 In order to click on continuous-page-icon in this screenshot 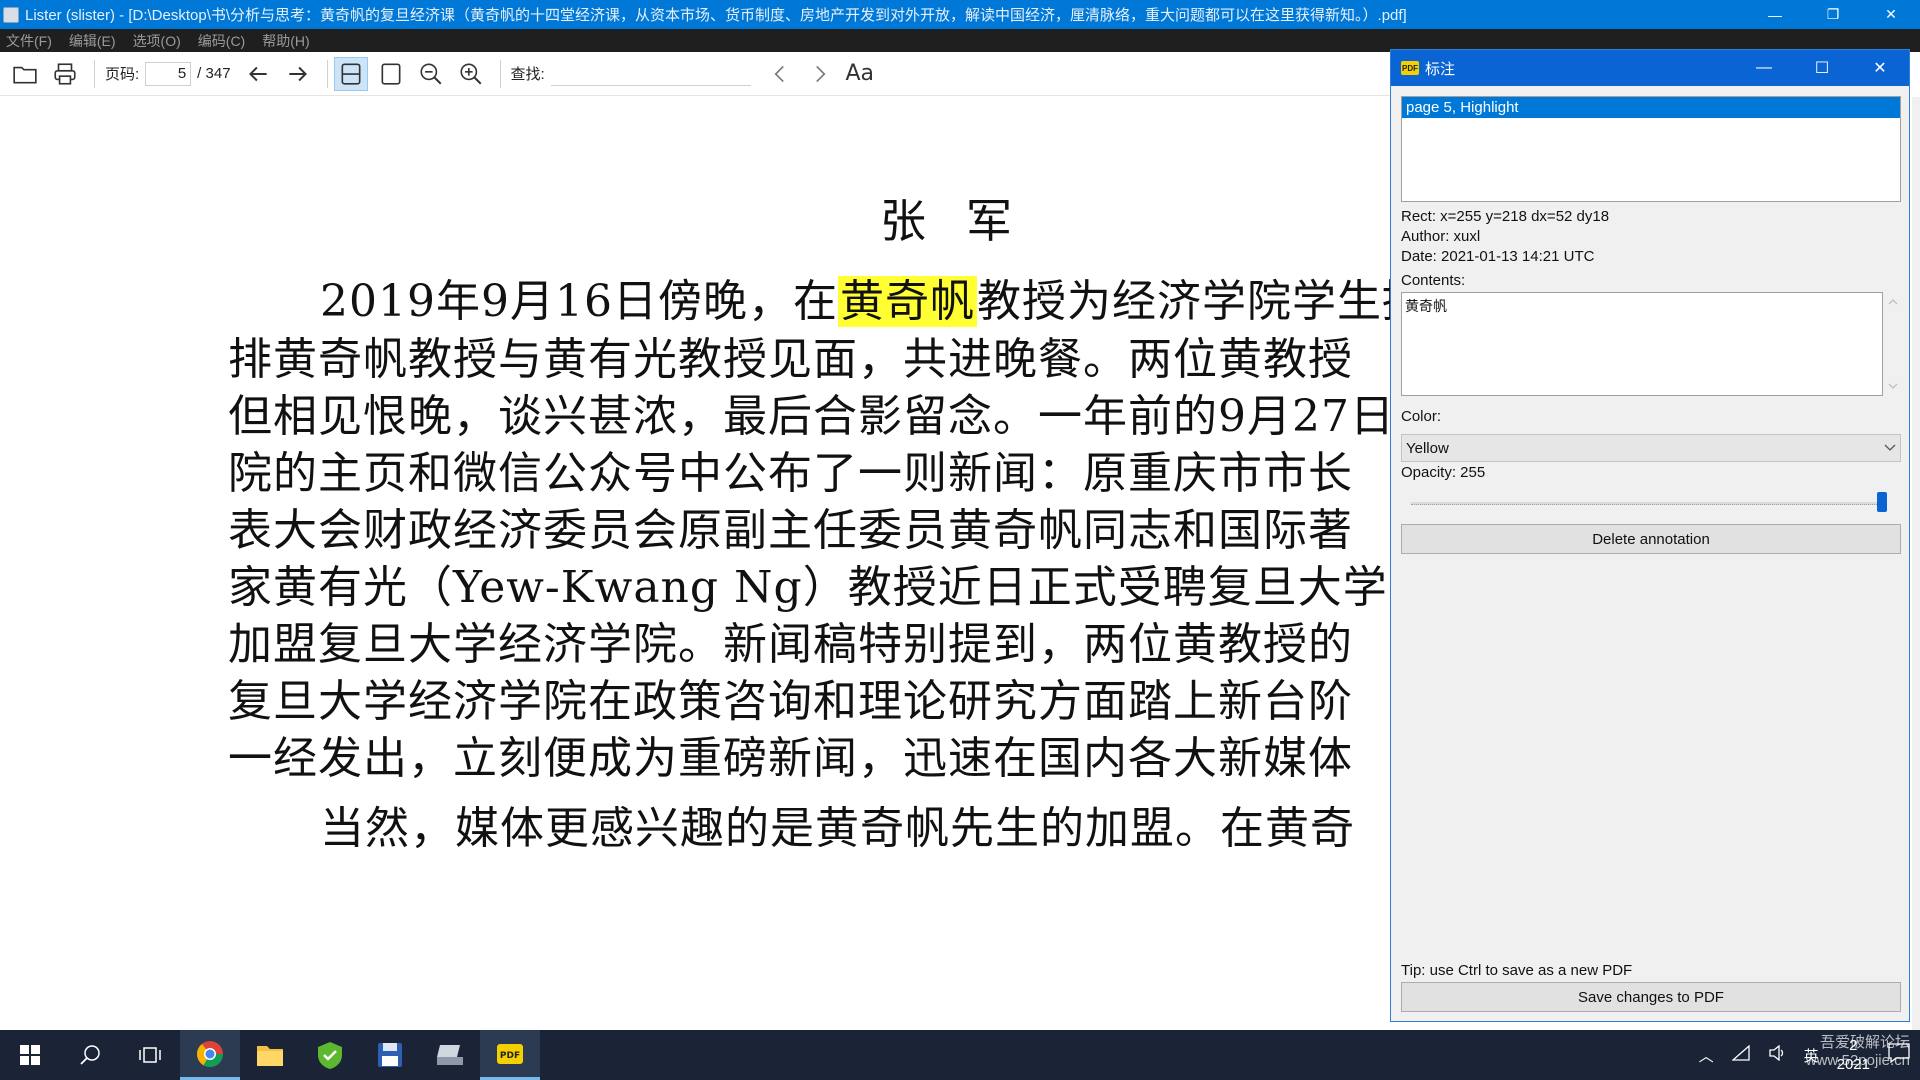, I will do `click(351, 73)`.